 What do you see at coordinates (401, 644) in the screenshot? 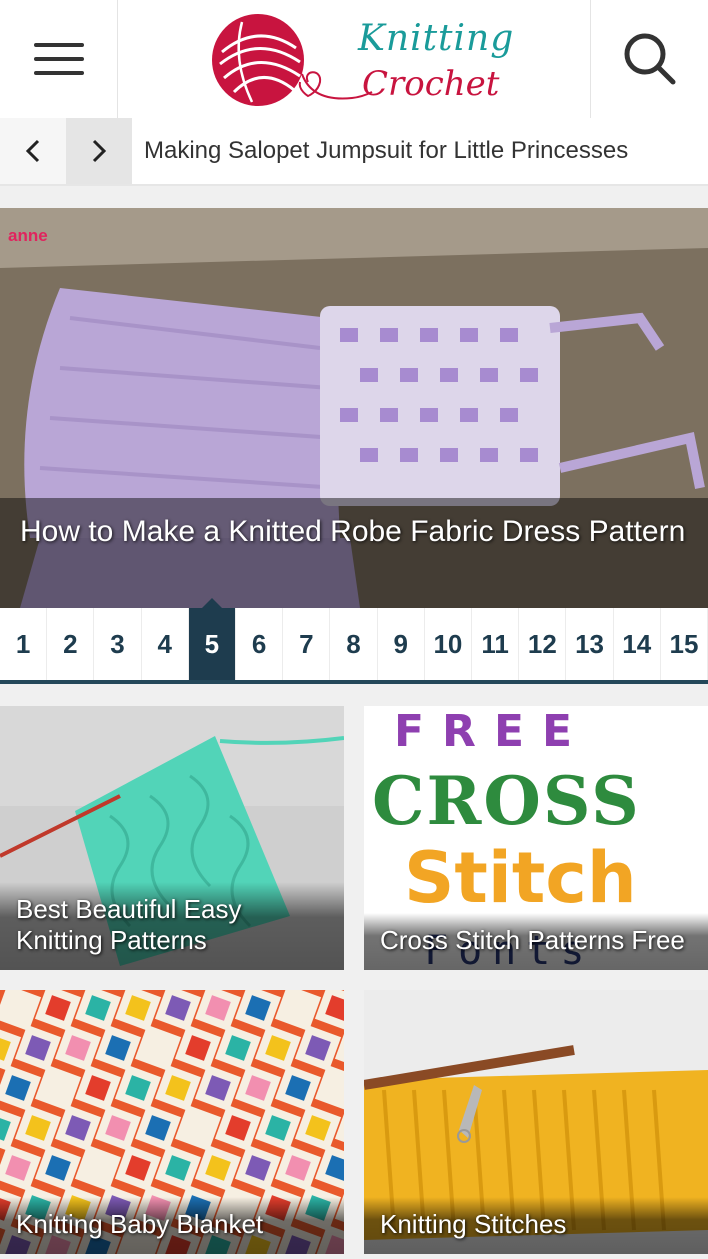
I see `page-button-9: 9` at bounding box center [401, 644].